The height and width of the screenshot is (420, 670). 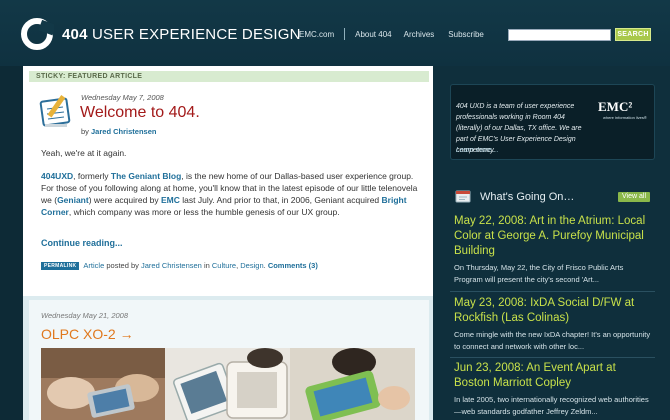 I want to click on link-geniant-blog: The Geniant Blog, so click(x=146, y=176).